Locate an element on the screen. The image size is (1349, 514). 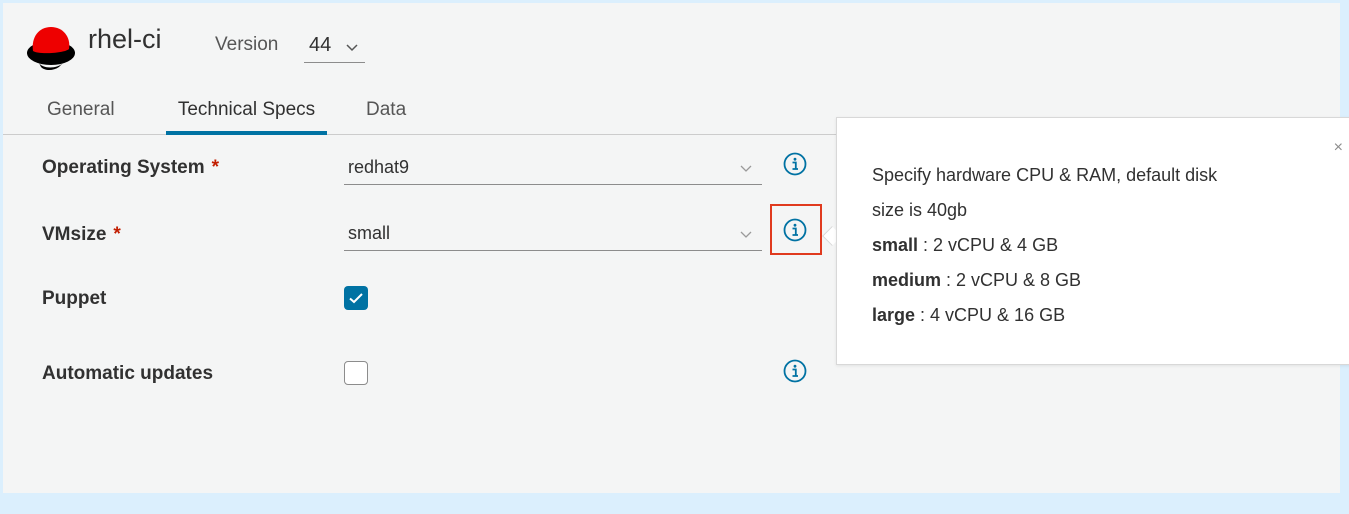
operating-system-select: redhat9 is located at coordinates (553, 169).